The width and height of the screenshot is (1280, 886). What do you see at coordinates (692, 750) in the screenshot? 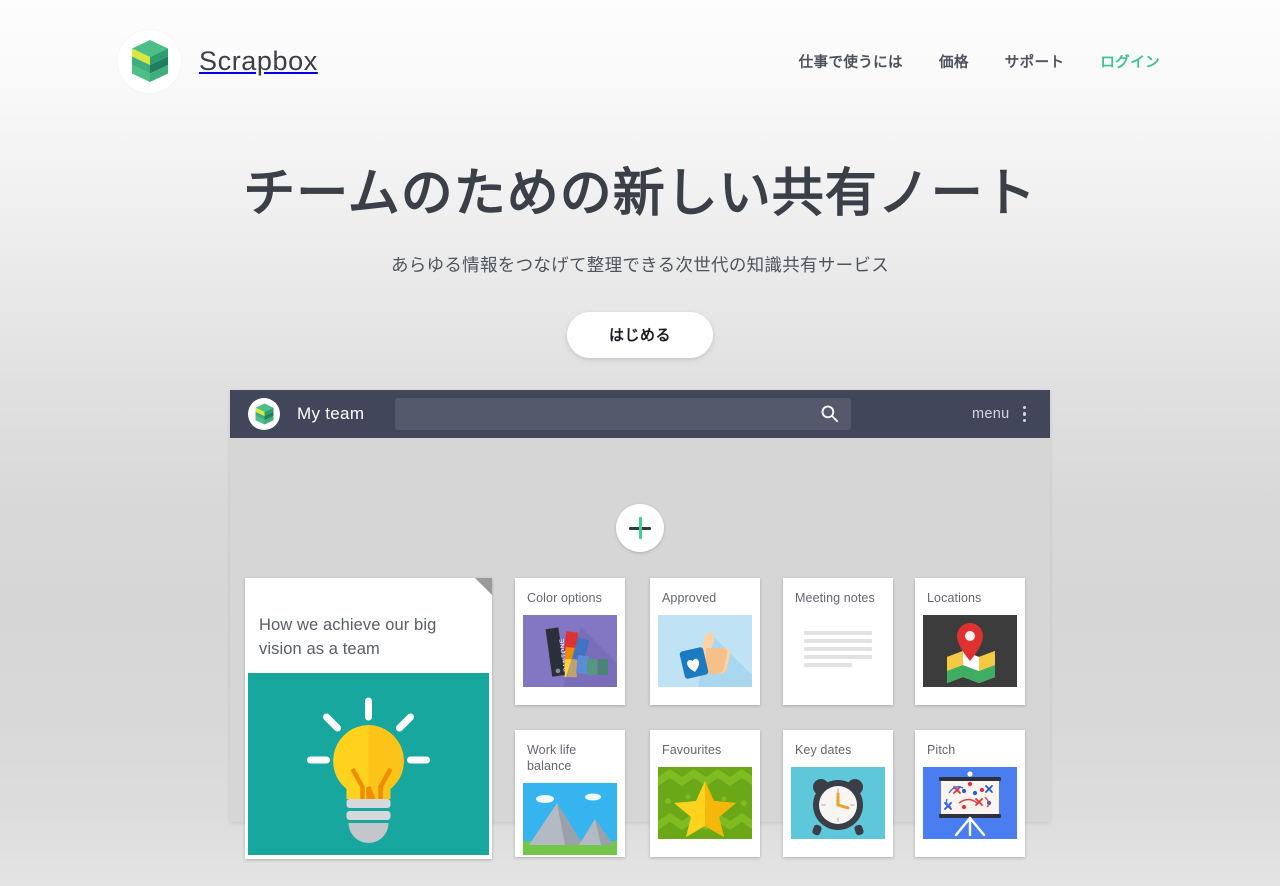
I see `card-title: Favourites` at bounding box center [692, 750].